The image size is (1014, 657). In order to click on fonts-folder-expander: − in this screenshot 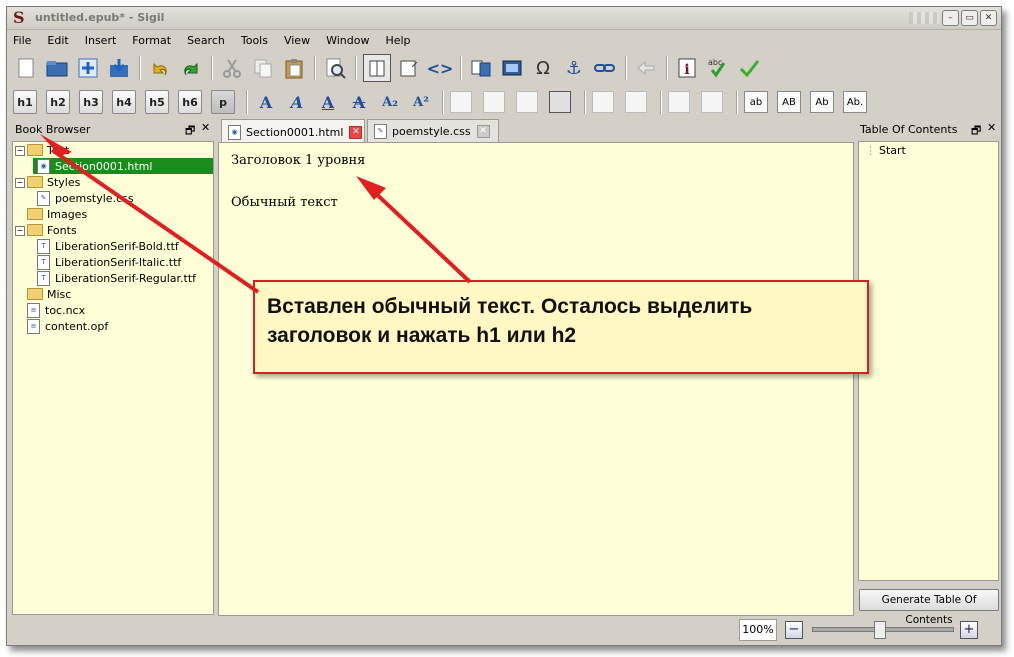, I will do `click(20, 231)`.